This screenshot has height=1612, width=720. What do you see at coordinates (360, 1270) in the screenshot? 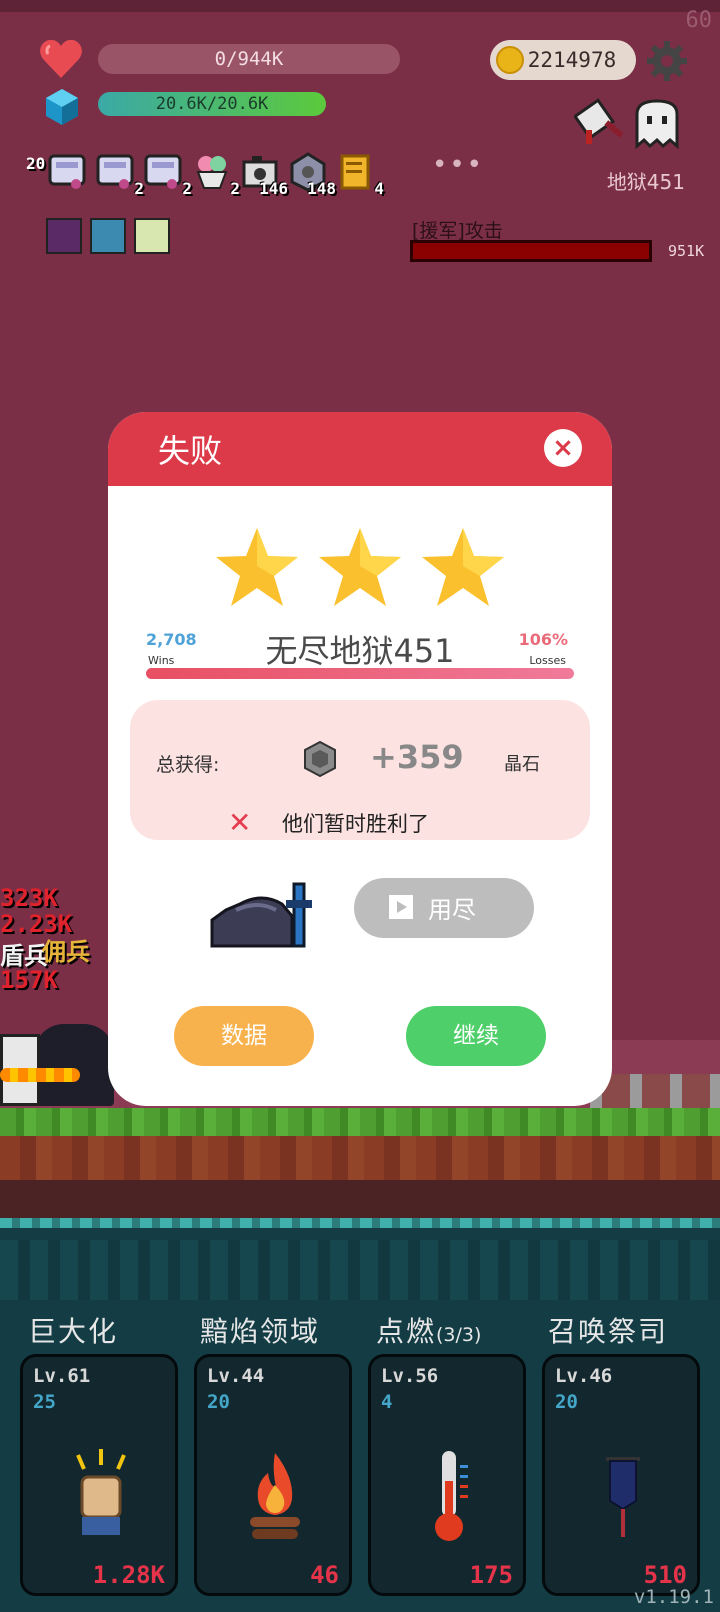
I see `ground-texture` at bounding box center [360, 1270].